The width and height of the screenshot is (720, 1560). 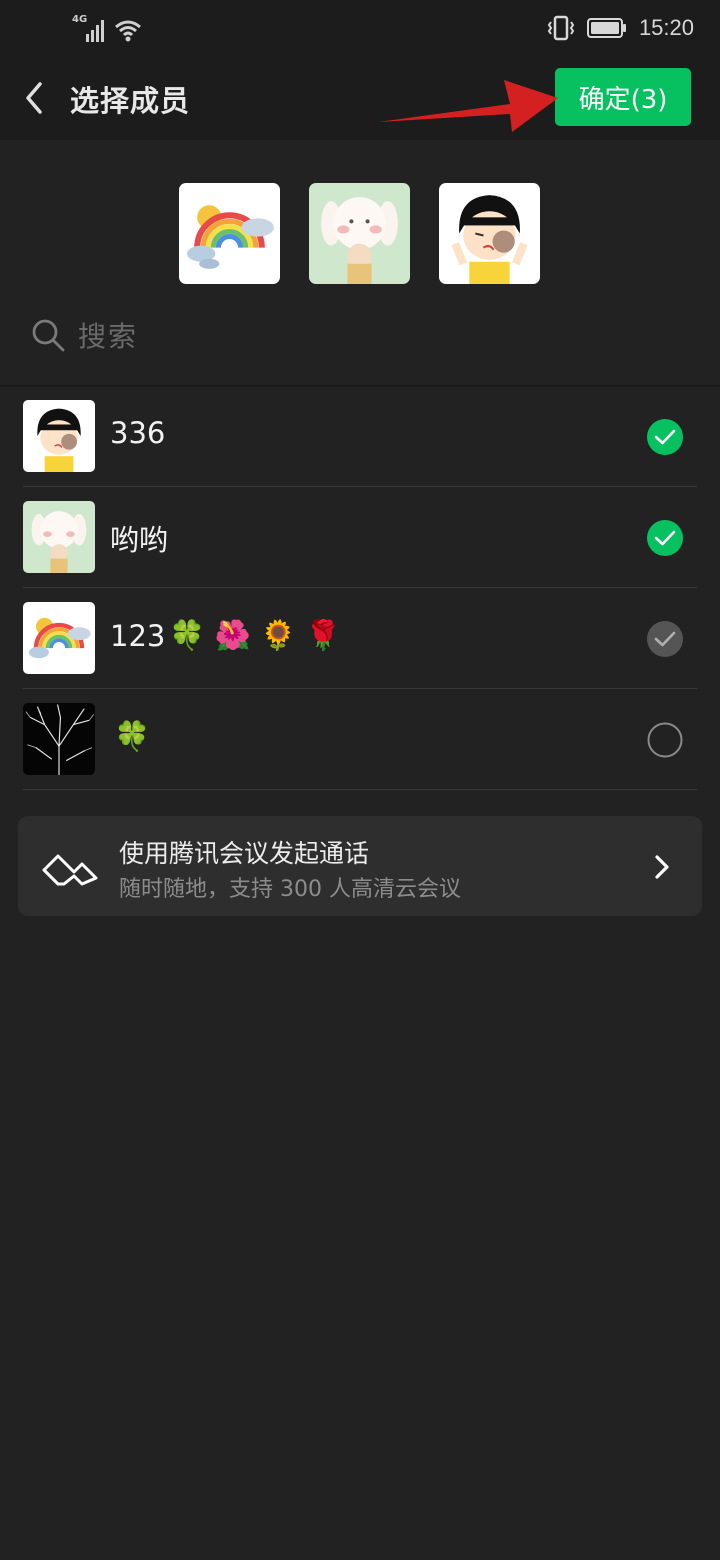 What do you see at coordinates (80, 19) in the screenshot?
I see `network-type: 4G` at bounding box center [80, 19].